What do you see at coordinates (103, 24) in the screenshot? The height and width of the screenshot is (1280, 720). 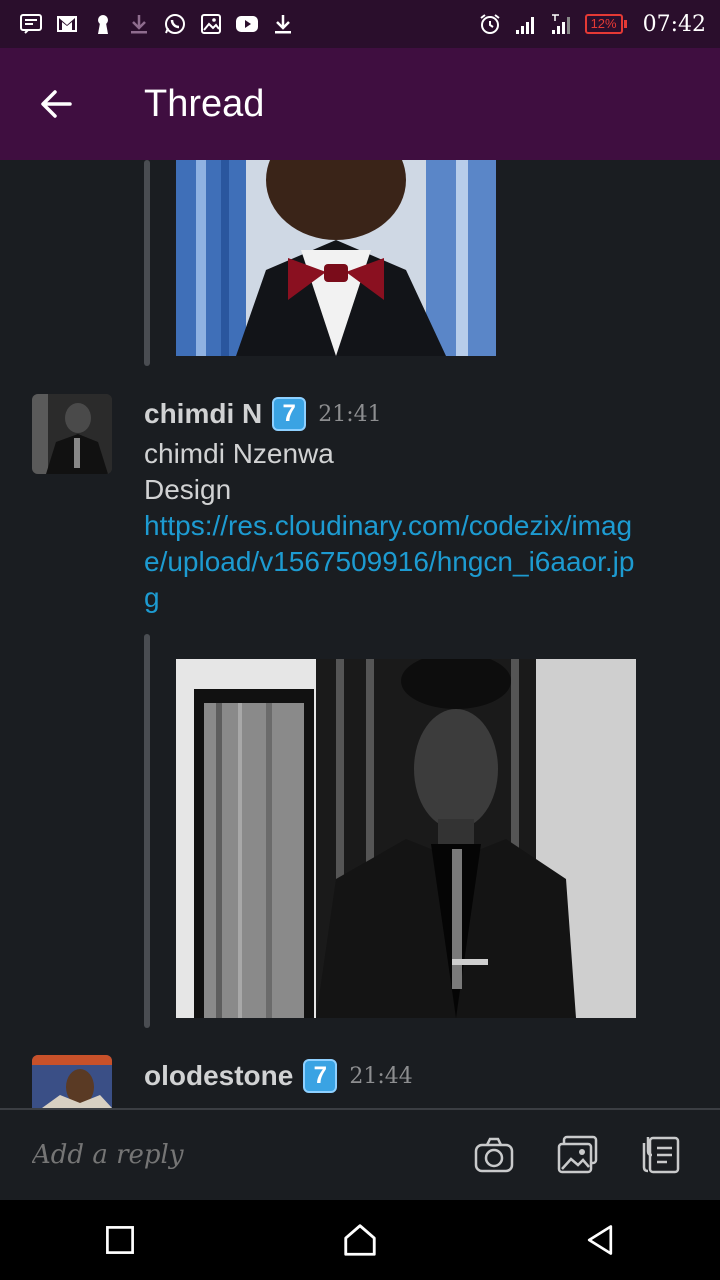 I see `keyhole-icon` at bounding box center [103, 24].